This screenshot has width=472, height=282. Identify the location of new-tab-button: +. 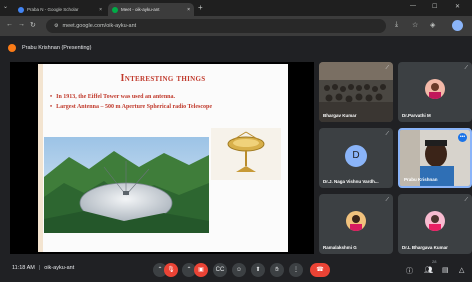
(200, 7).